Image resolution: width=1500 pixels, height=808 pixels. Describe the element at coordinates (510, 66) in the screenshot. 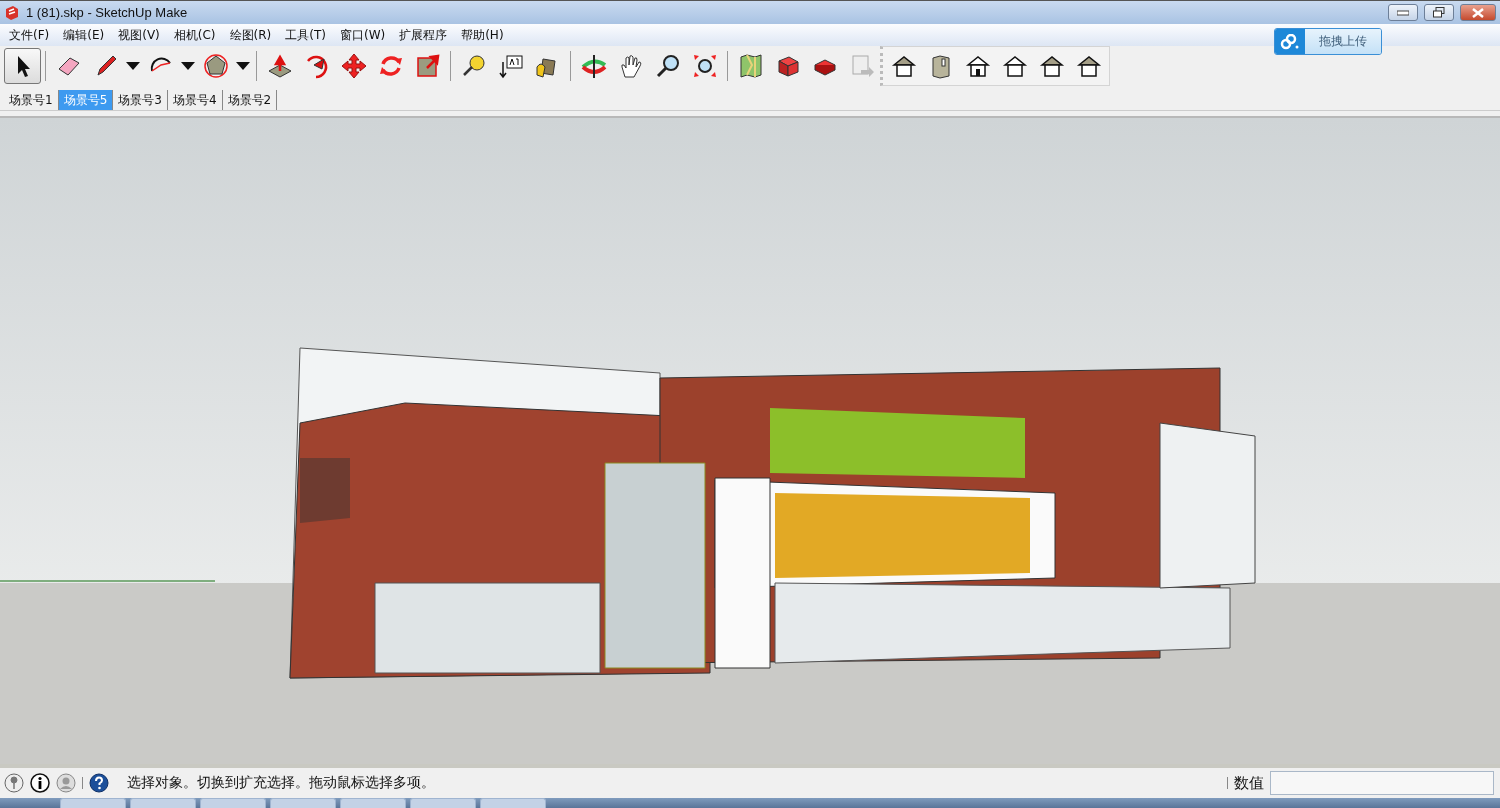

I see `text-icon` at that location.